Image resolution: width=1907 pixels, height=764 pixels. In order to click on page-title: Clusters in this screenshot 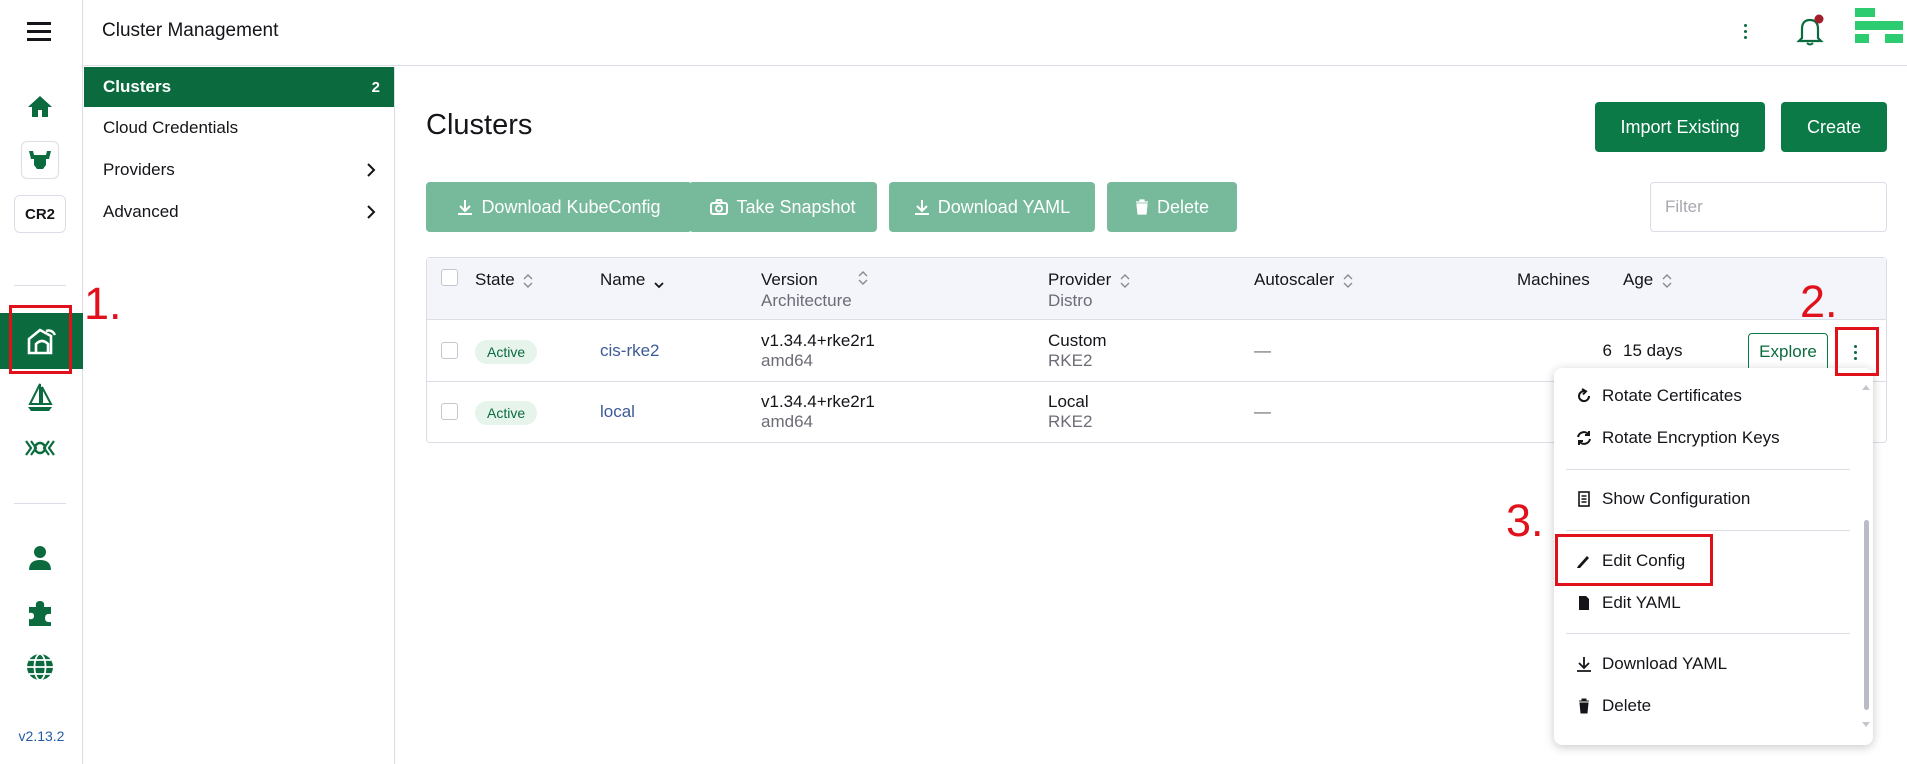, I will do `click(479, 125)`.